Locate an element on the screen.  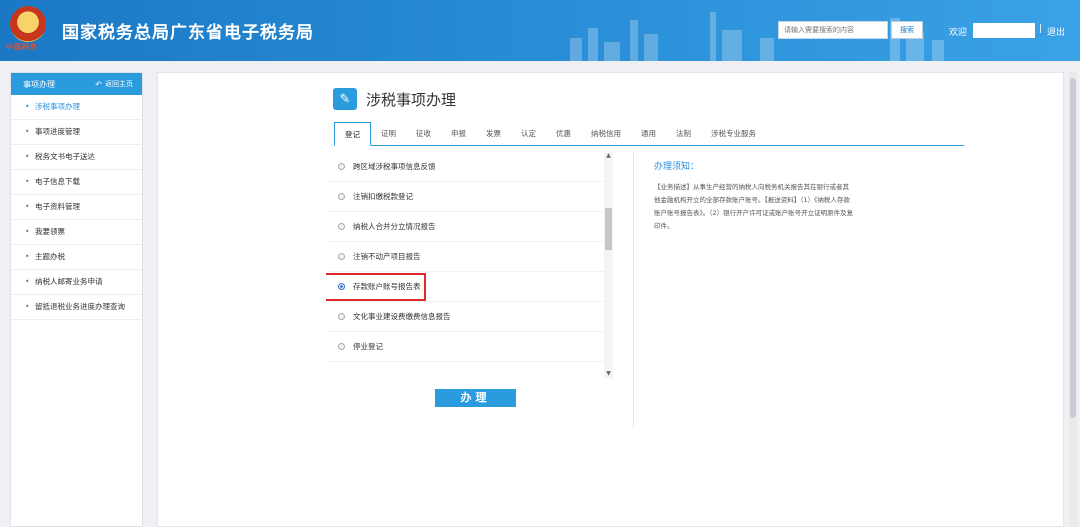
sidebar-item-tax-matters: • 涉税事项办理 is located at coordinates (76, 107).